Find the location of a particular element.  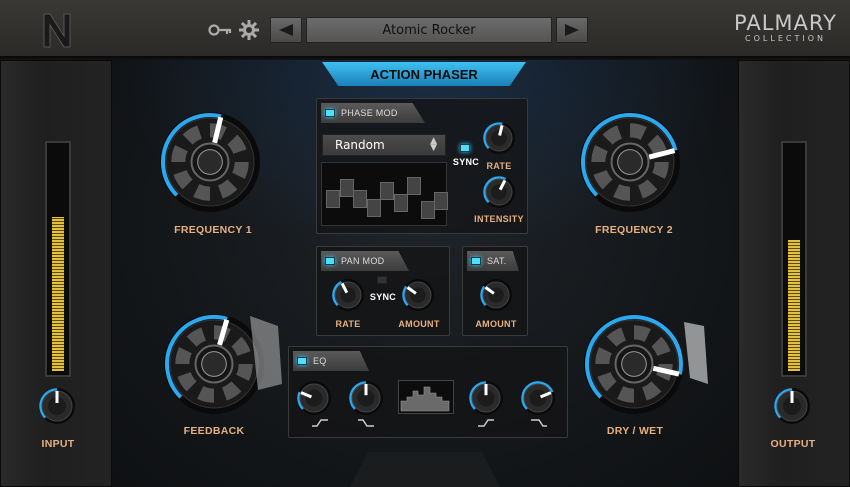

phase-mod-sequencer is located at coordinates (384, 194).